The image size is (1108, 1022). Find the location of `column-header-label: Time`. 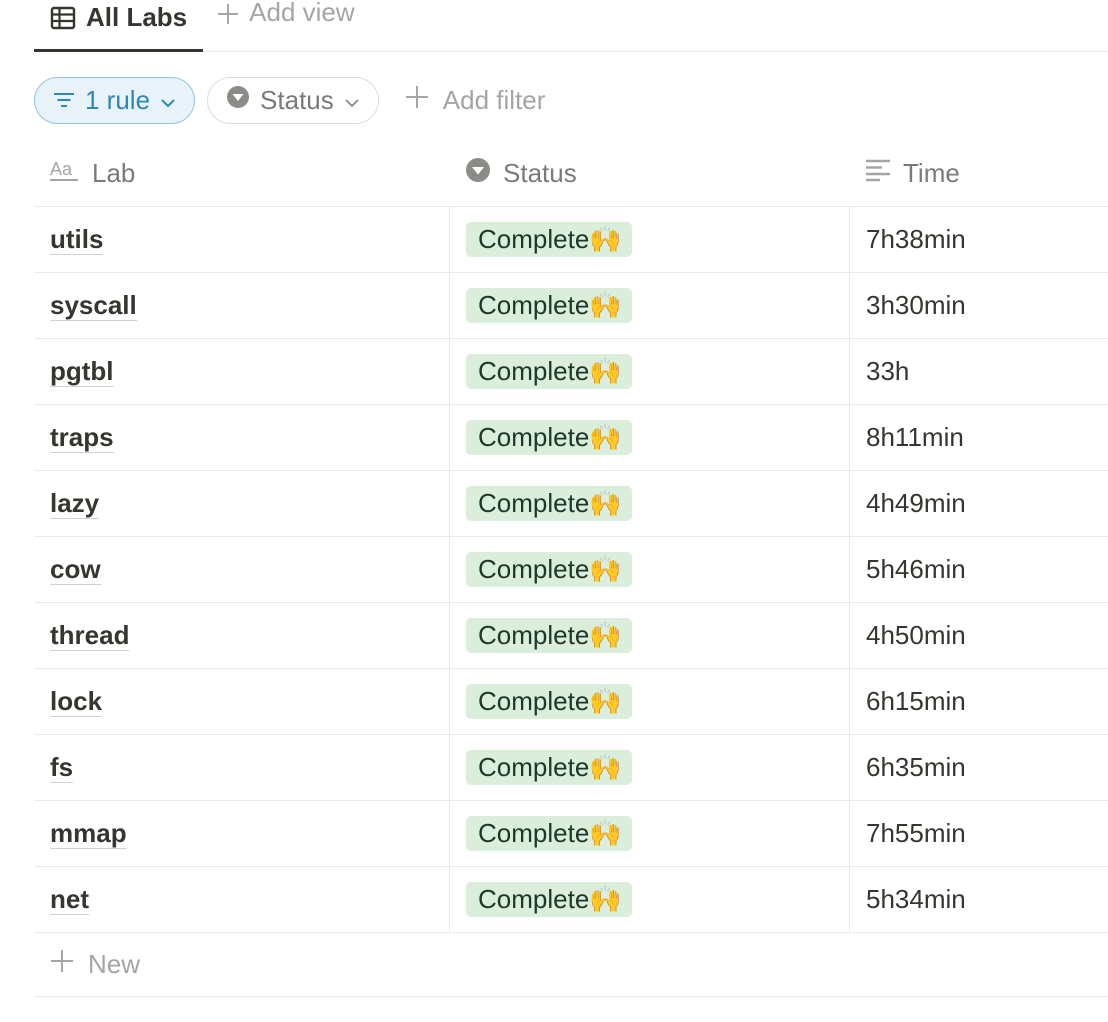

column-header-label: Time is located at coordinates (931, 172).